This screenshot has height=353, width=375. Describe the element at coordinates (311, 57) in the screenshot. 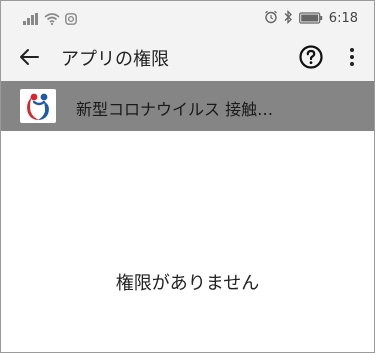

I see `help-button` at that location.